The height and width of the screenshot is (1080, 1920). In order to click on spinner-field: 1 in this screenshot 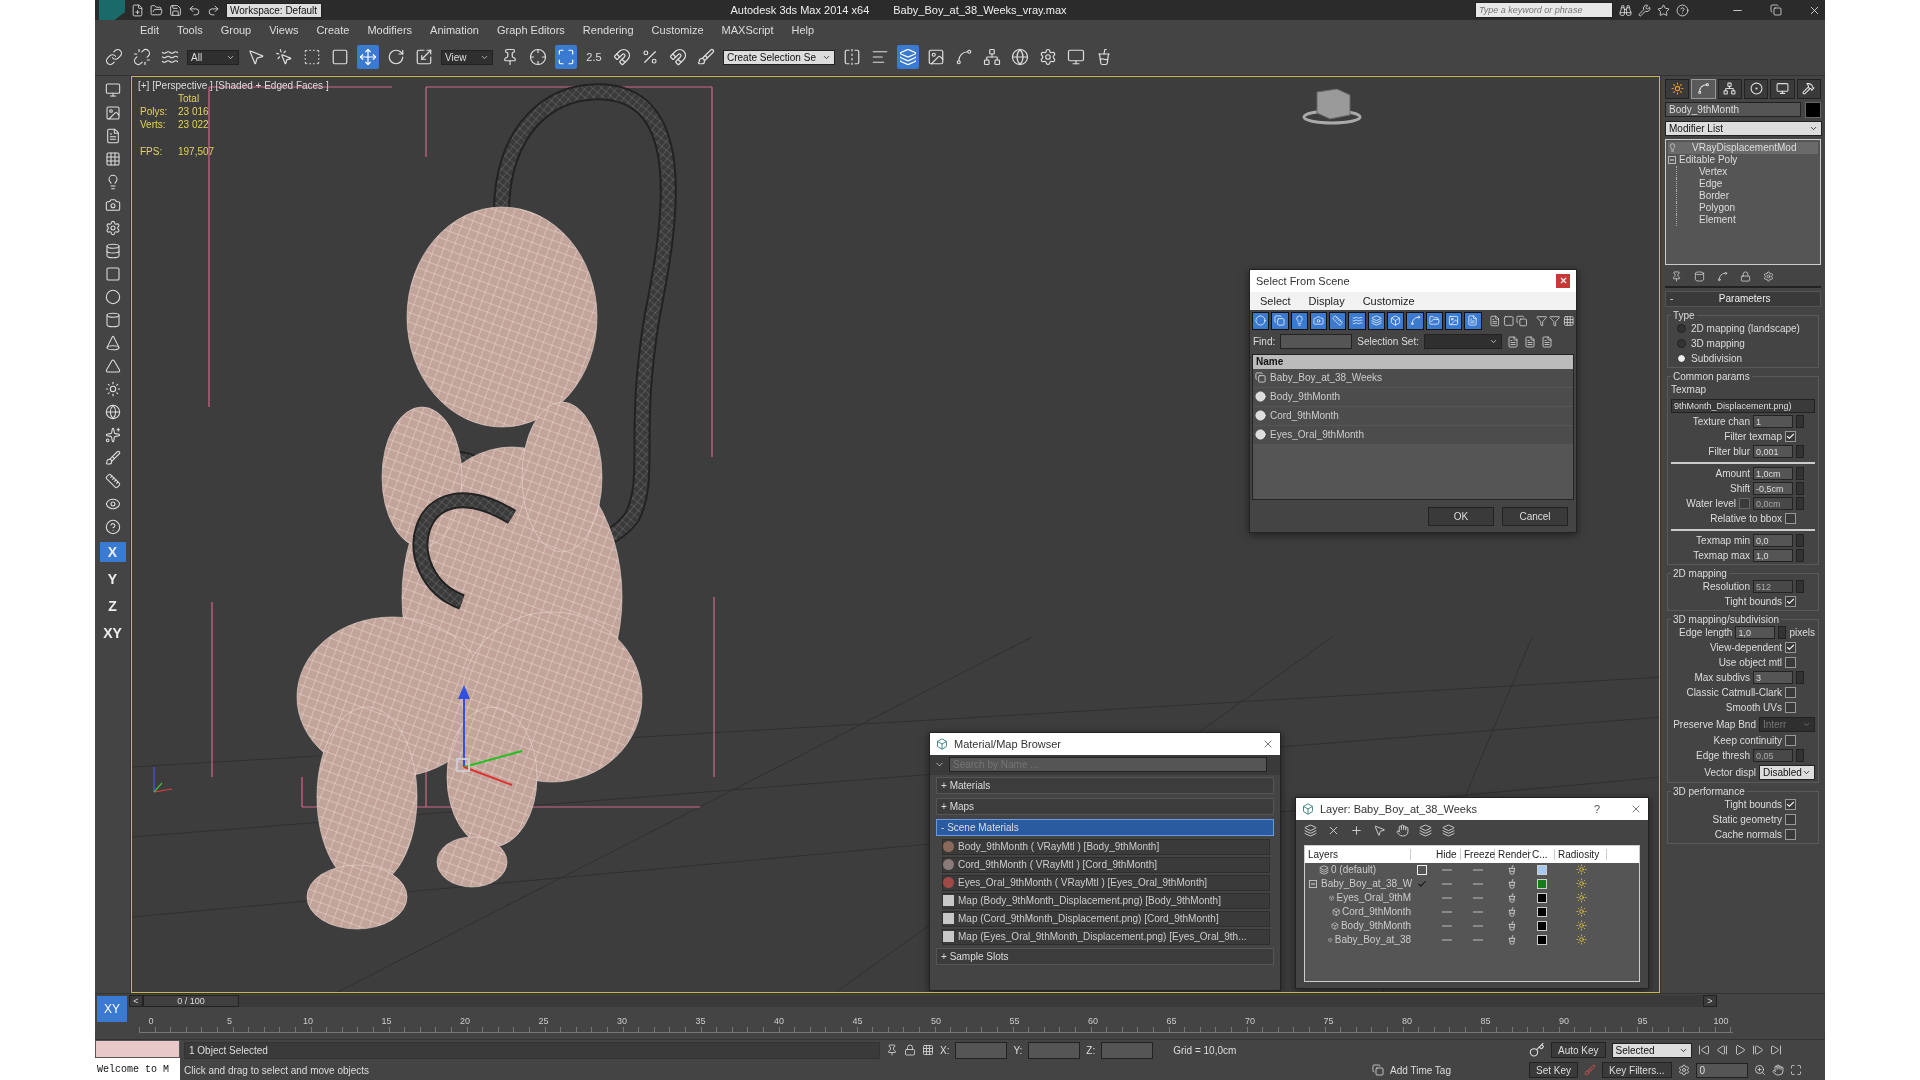, I will do `click(1773, 422)`.